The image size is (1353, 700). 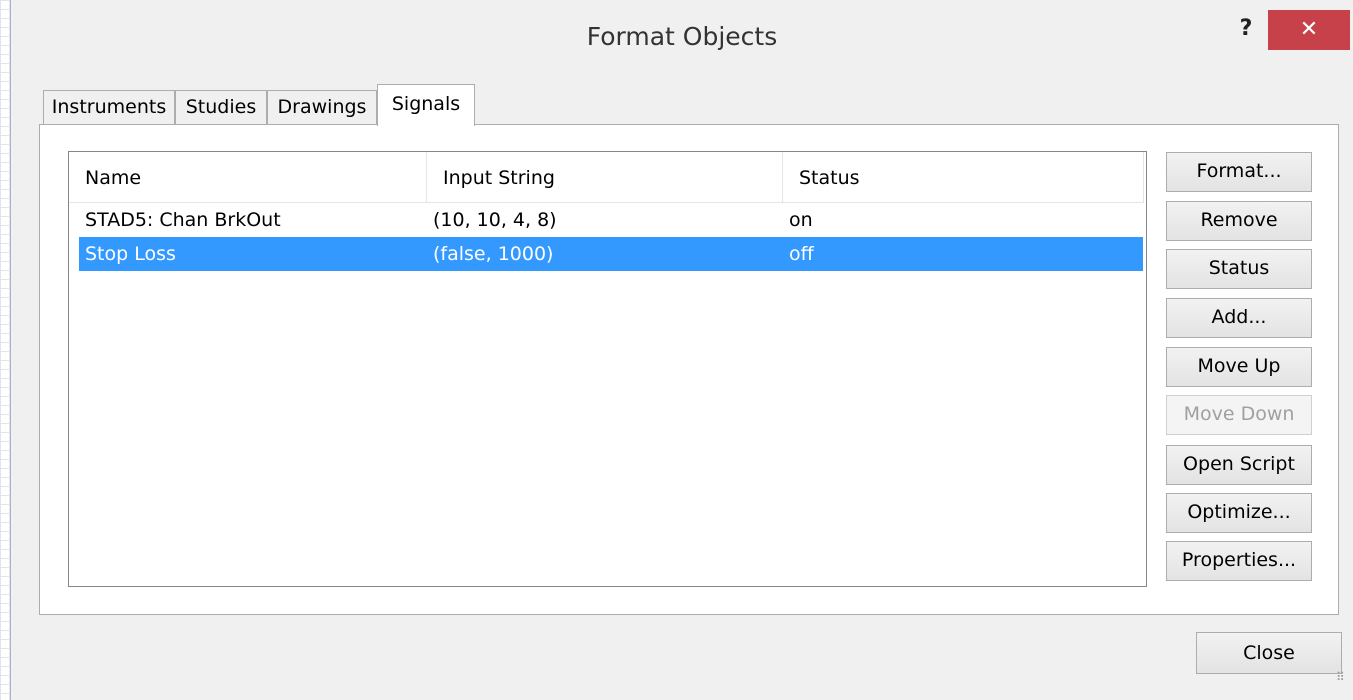 I want to click on move-up-button: Move Up, so click(x=1239, y=367).